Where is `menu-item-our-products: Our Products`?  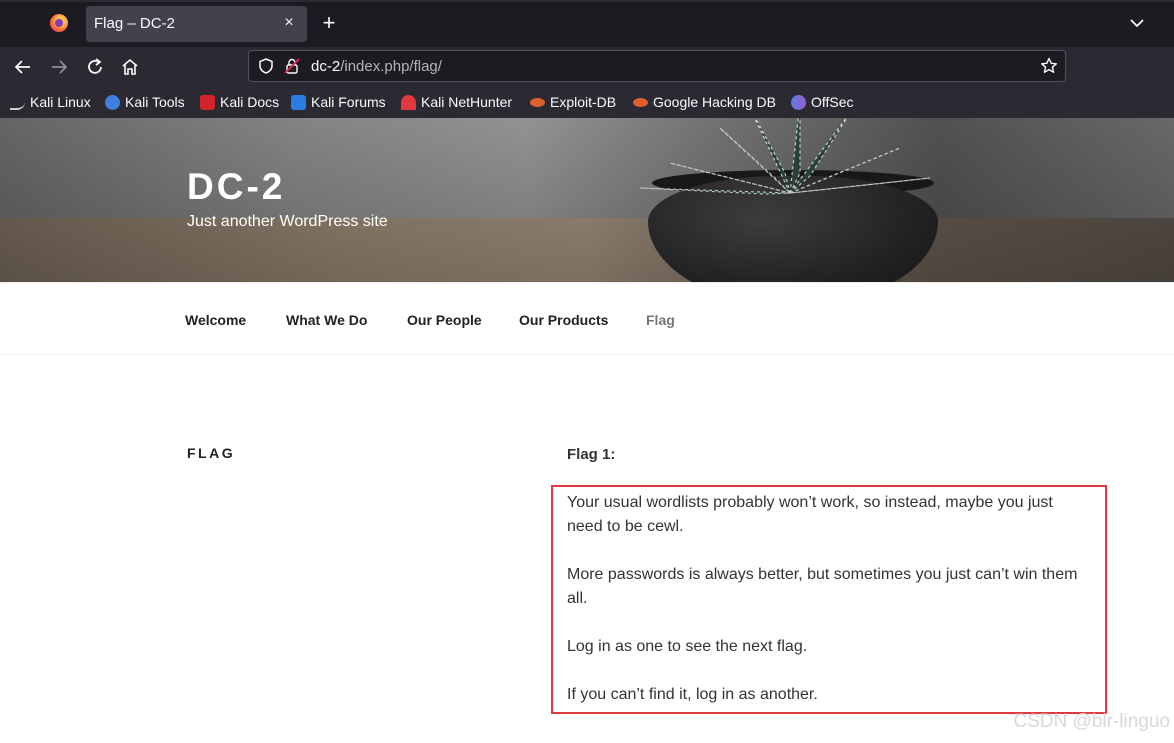 menu-item-our-products: Our Products is located at coordinates (563, 320).